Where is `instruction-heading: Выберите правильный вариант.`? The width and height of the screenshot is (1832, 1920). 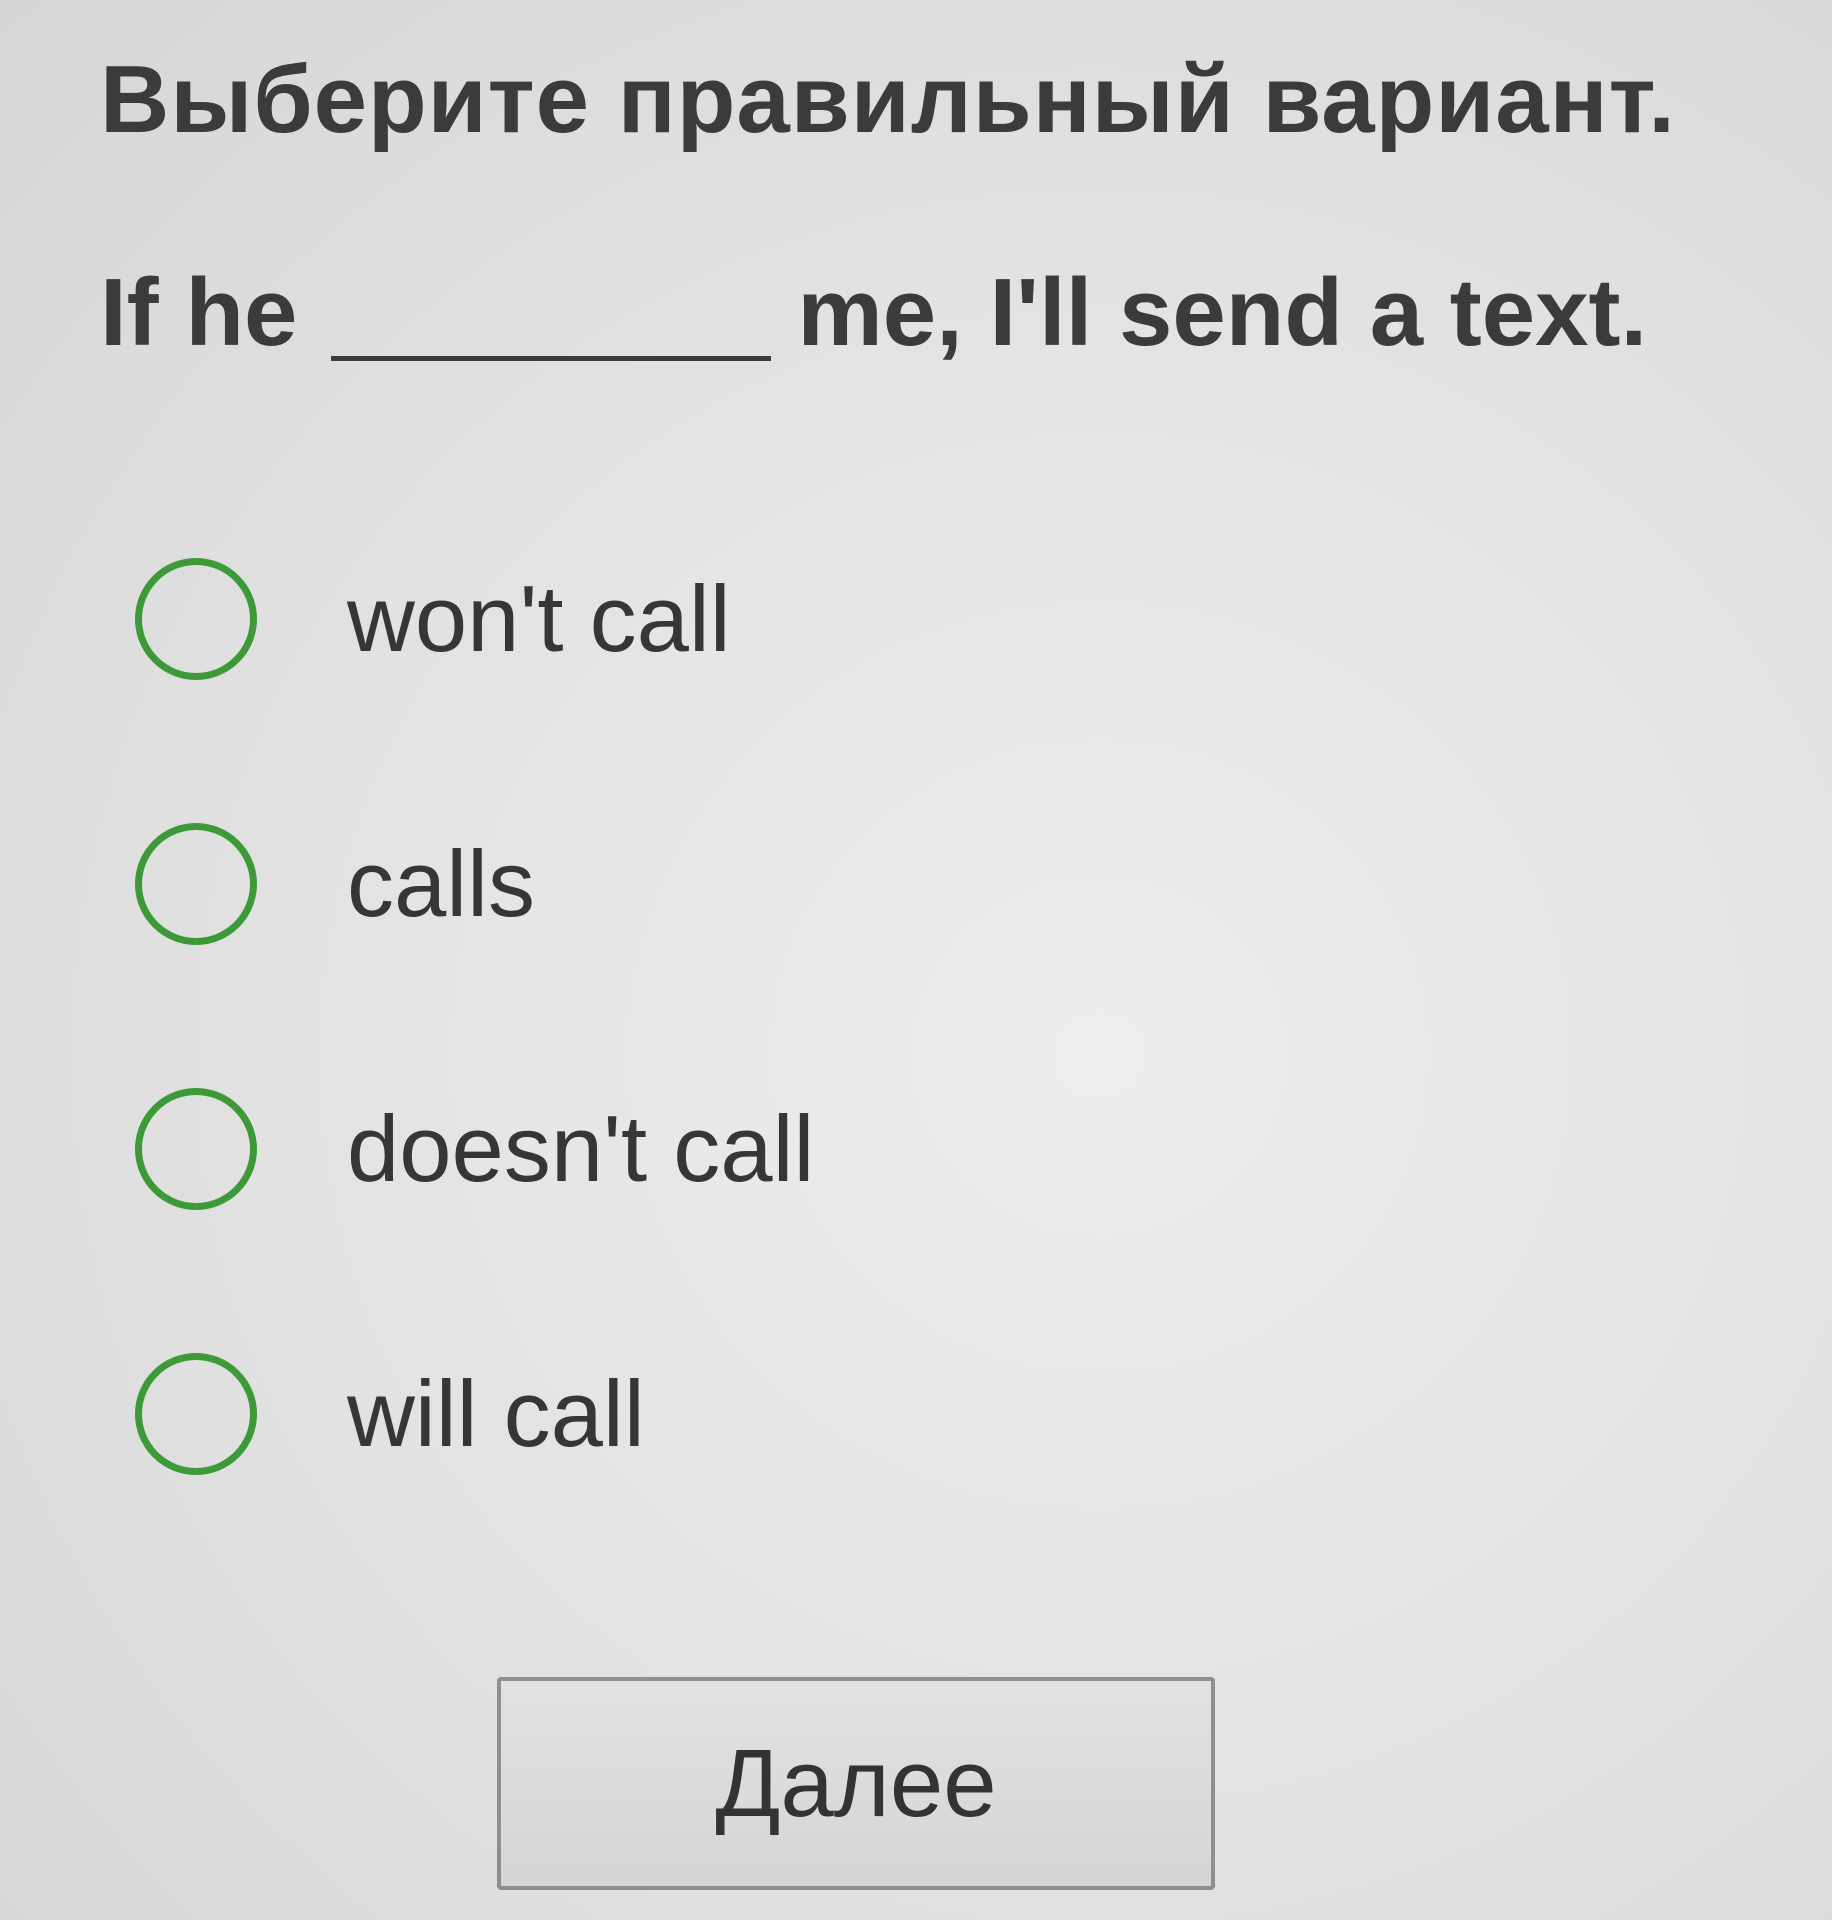 instruction-heading: Выберите правильный вариант. is located at coordinates (888, 99).